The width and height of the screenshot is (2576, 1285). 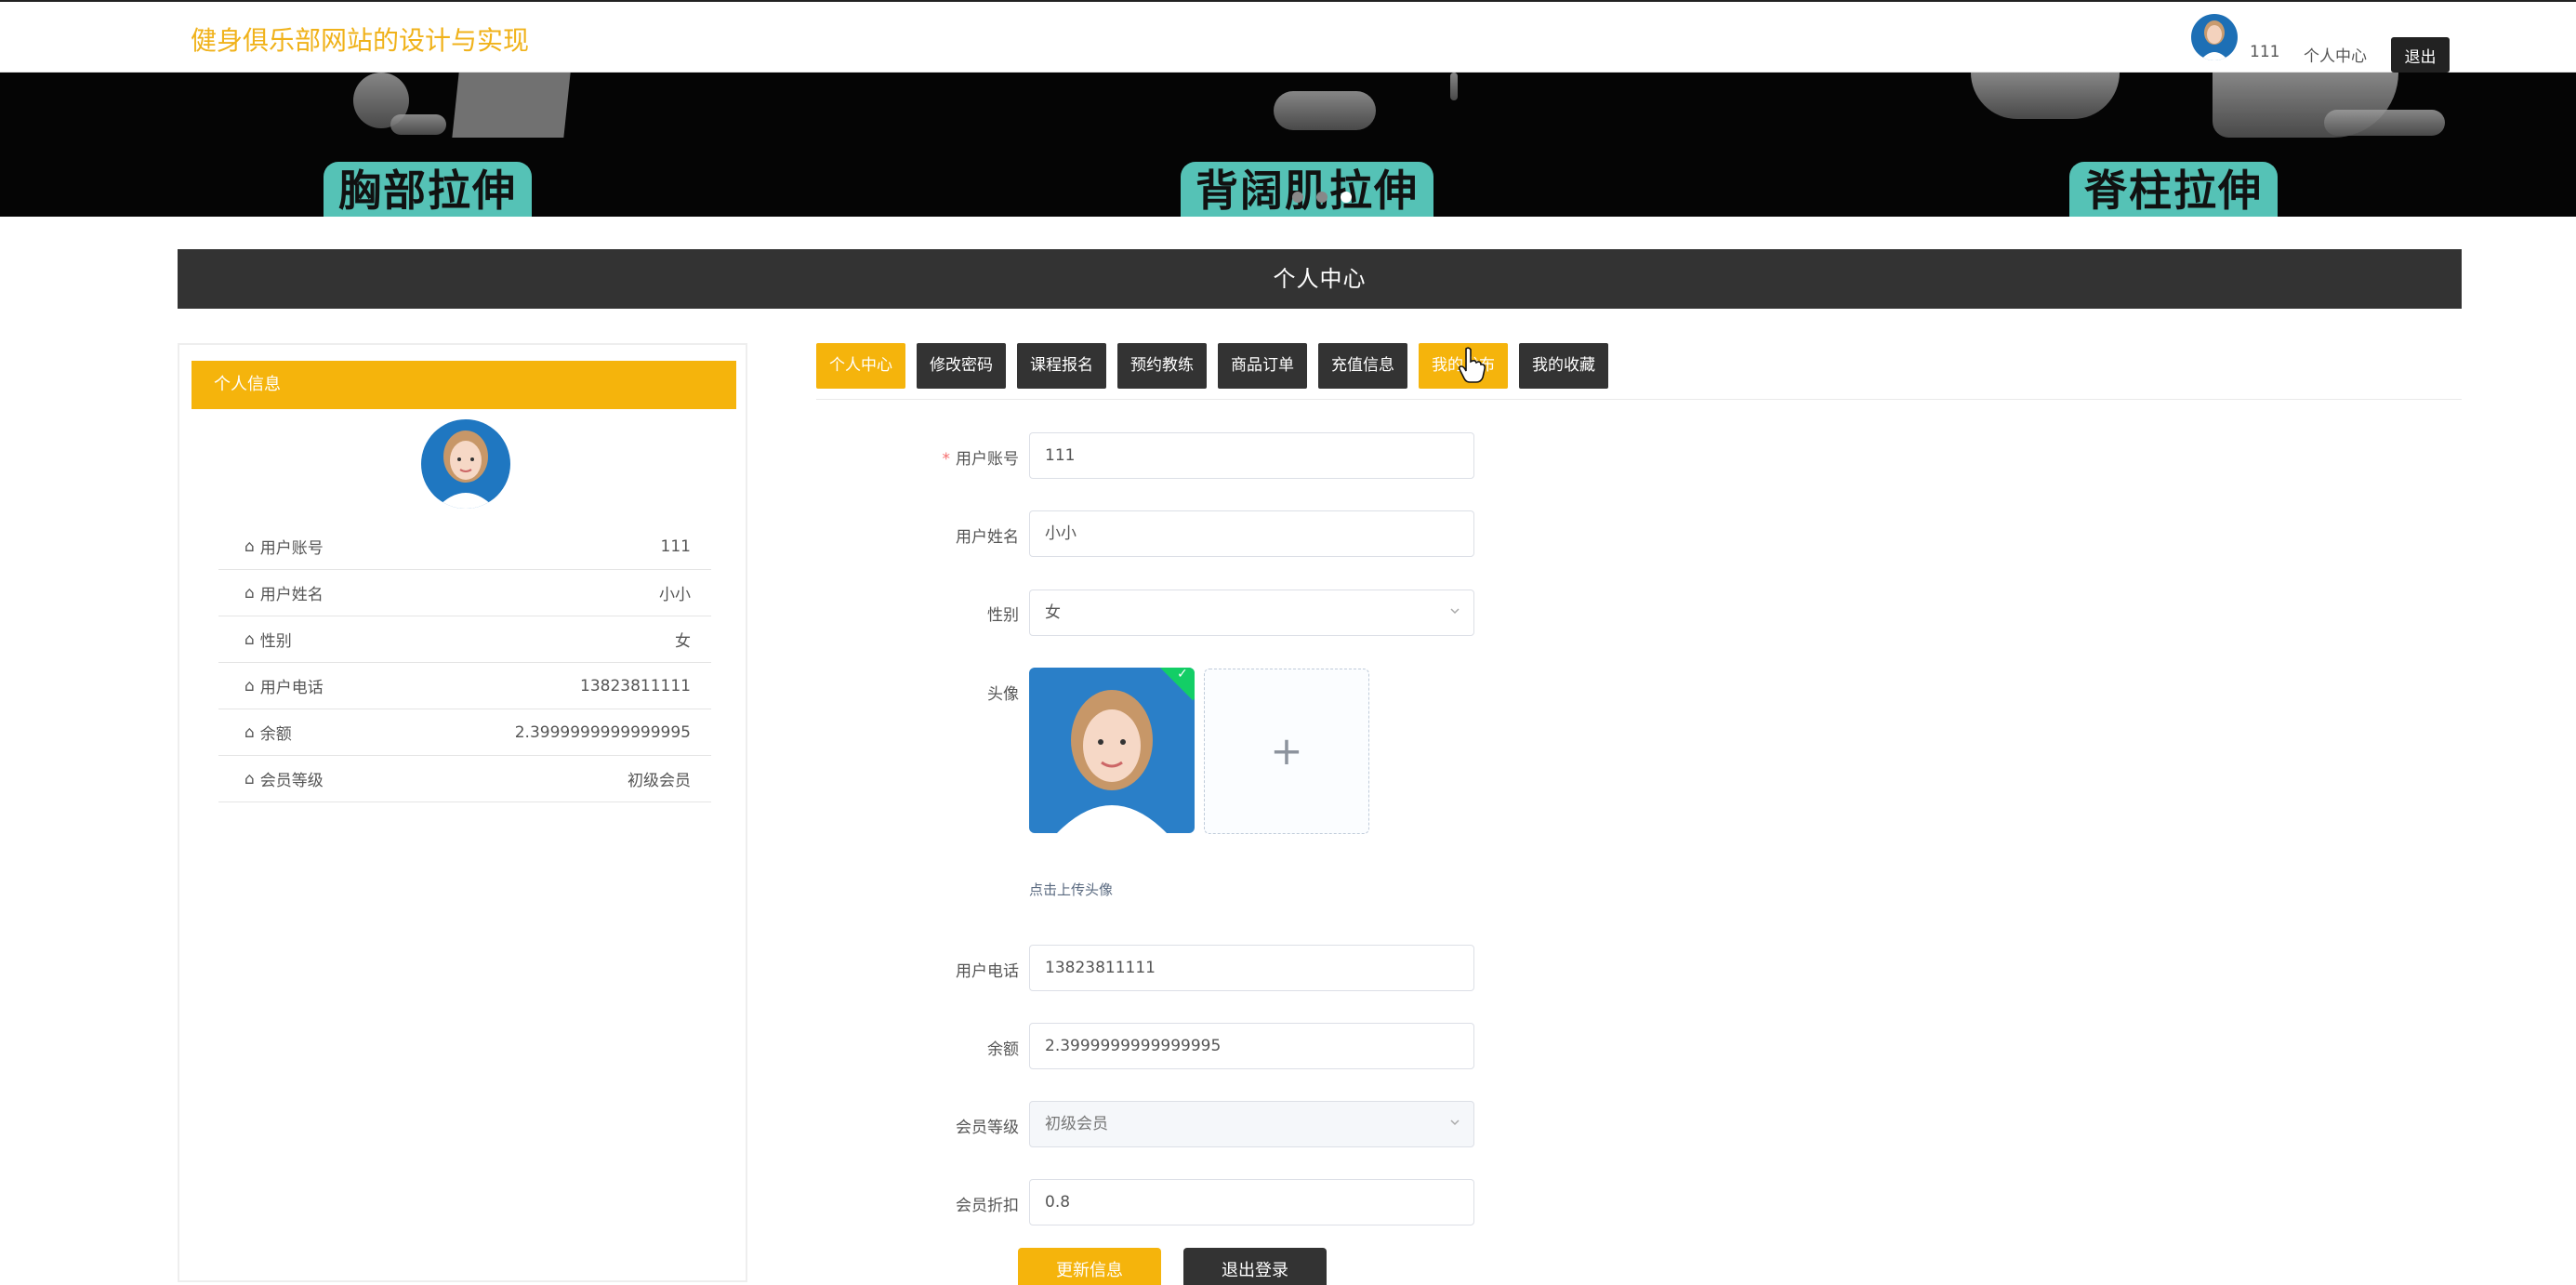 What do you see at coordinates (917, 457) in the screenshot?
I see `account-label: * 用户账号` at bounding box center [917, 457].